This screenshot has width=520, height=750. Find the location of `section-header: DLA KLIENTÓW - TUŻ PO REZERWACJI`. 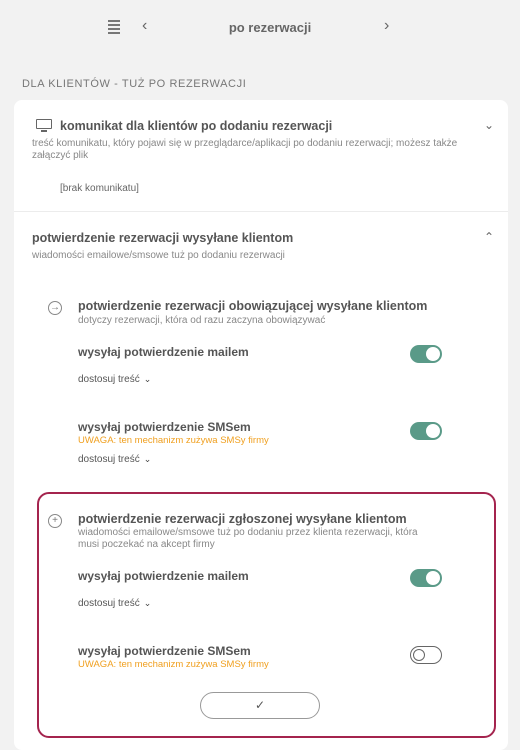

section-header: DLA KLIENTÓW - TUŻ PO REZERWACJI is located at coordinates (134, 84).